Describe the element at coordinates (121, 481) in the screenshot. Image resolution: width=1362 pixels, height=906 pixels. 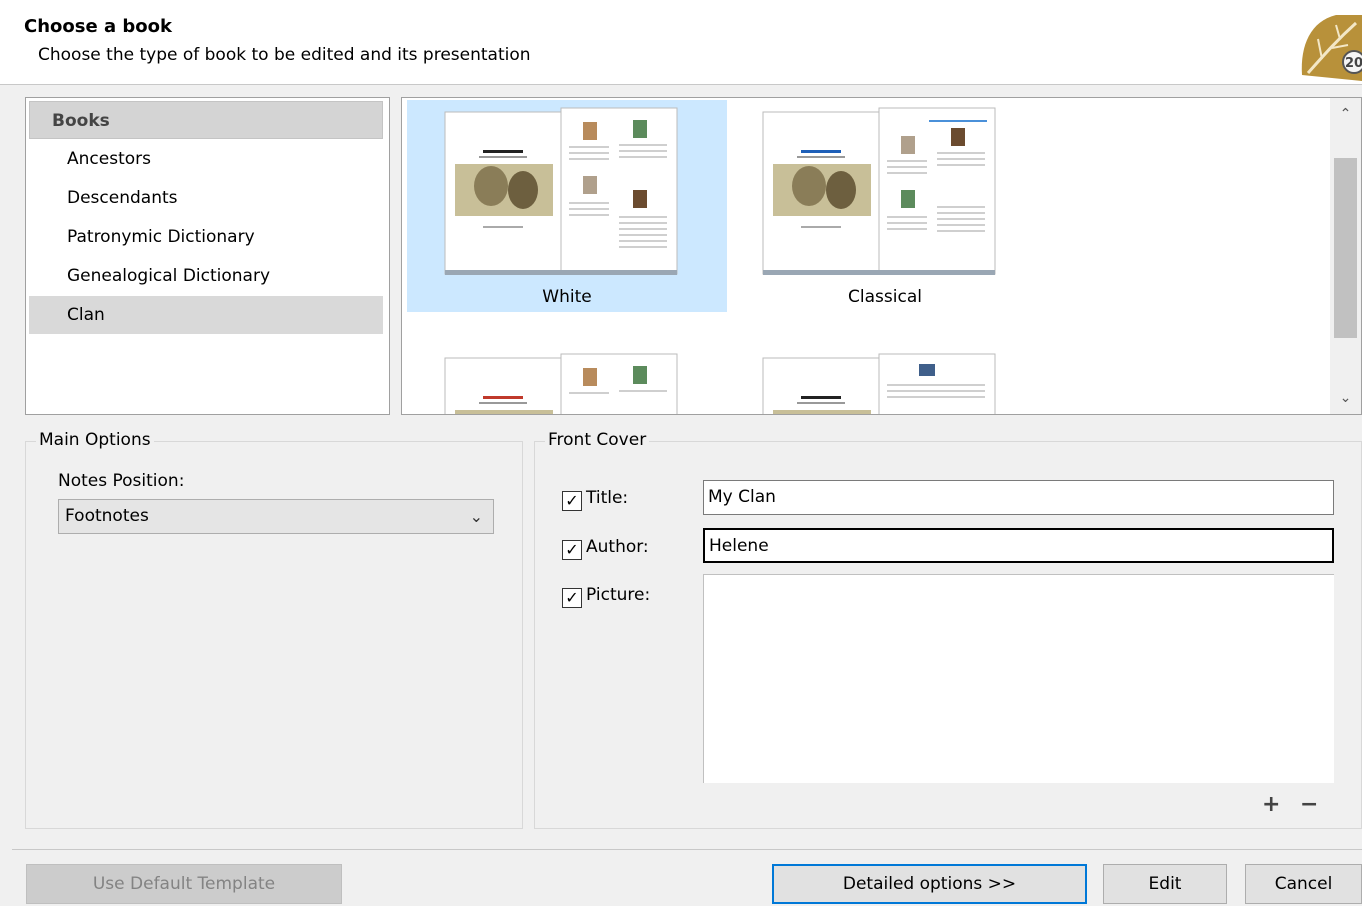
I see `notes-position-label: Notes Position:` at that location.